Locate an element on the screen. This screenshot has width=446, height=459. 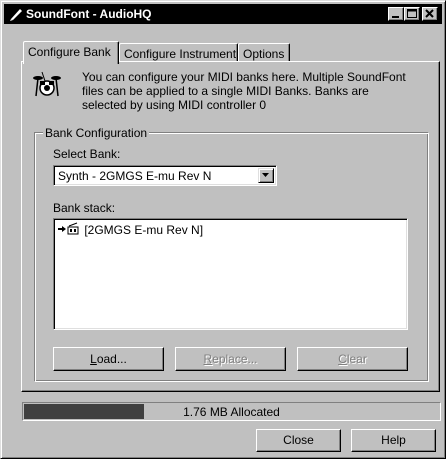
list-item: [2GMGS E-mu Rev N] is located at coordinates (130, 229).